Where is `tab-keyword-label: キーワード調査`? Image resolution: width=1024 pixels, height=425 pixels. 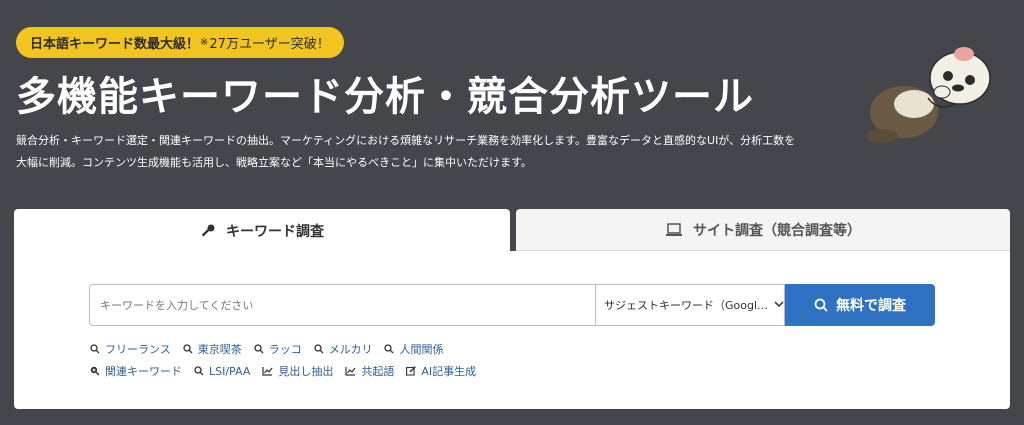
tab-keyword-label: キーワード調査 is located at coordinates (275, 232).